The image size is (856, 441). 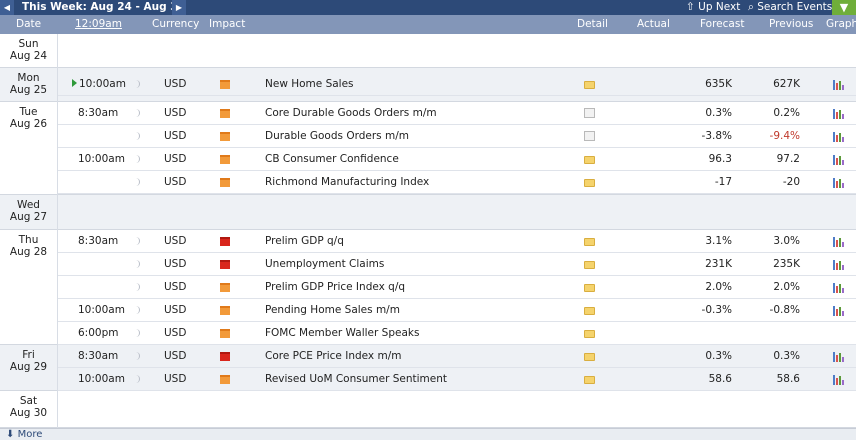 I want to click on day-of-week: Thu, so click(x=28, y=240).